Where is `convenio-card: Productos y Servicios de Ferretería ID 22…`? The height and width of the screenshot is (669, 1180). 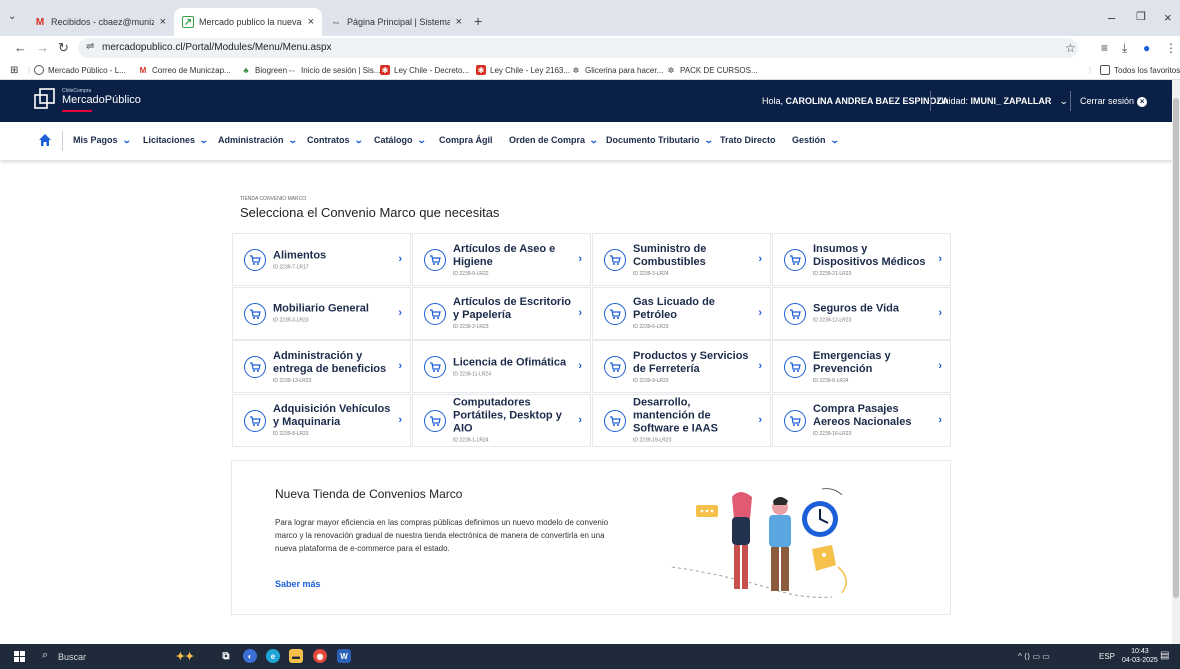
convenio-card: Productos y Servicios de Ferretería ID 22… is located at coordinates (681, 366).